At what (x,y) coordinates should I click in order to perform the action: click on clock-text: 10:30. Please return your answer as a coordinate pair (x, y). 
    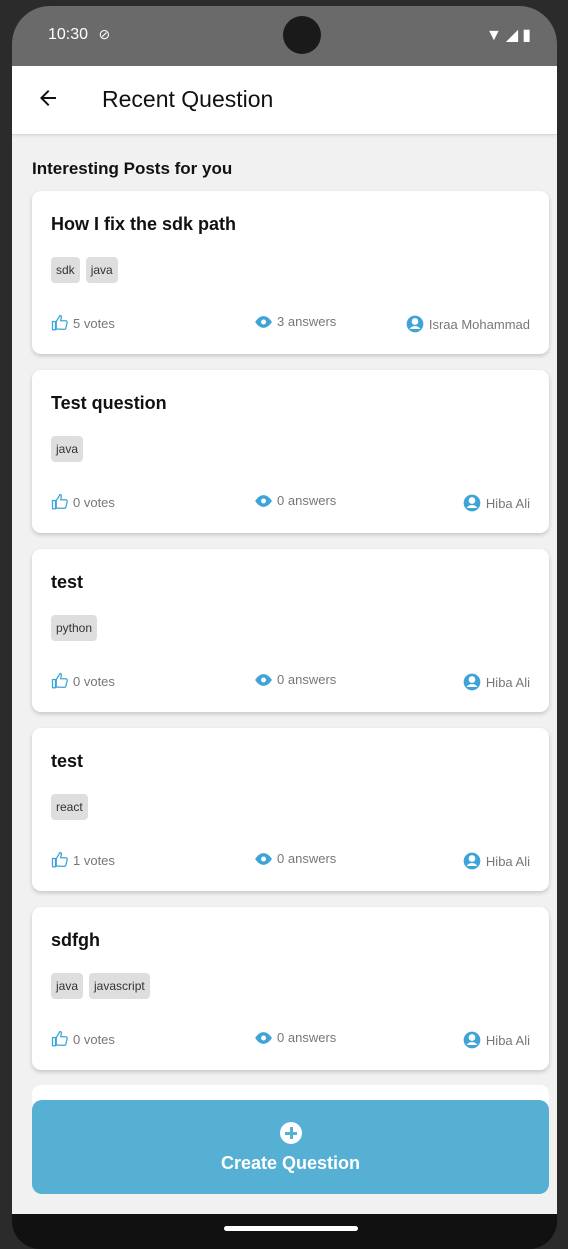
    Looking at the image, I should click on (68, 34).